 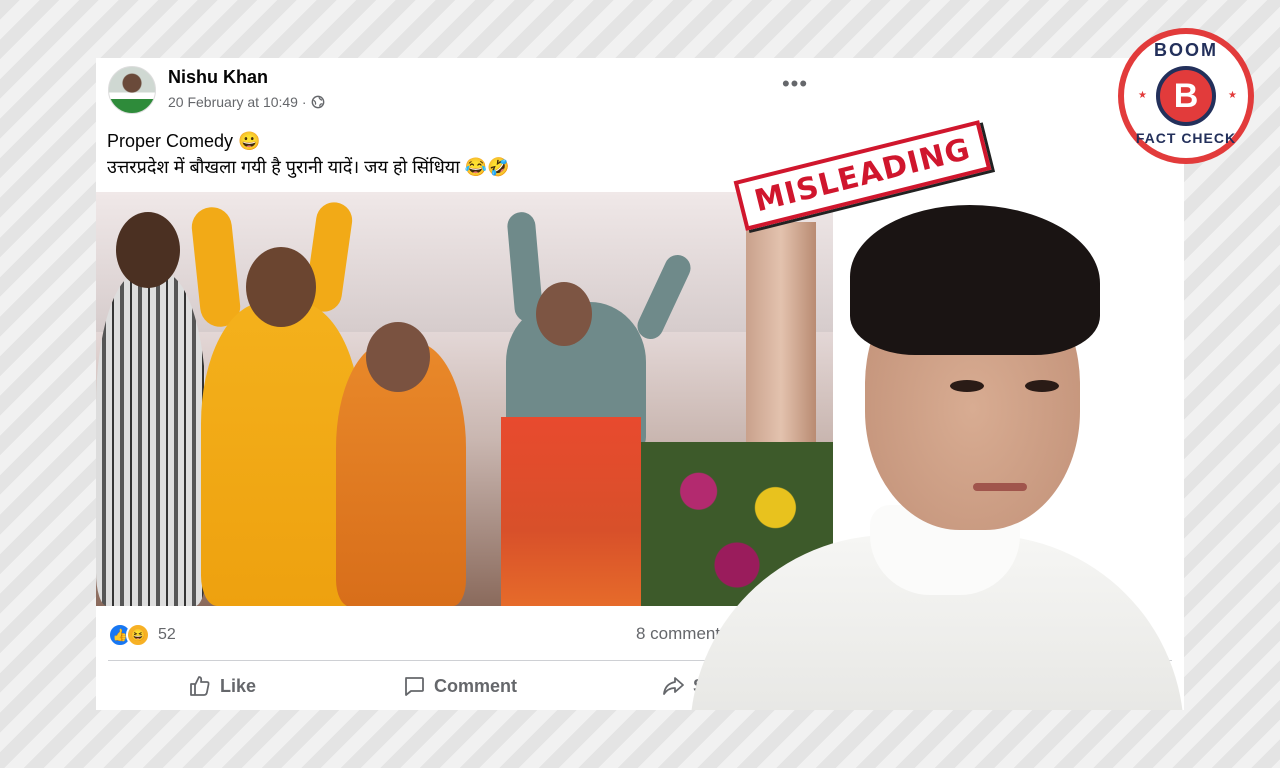 I want to click on boom-fact-check-badge: BOOM ★ ★ B FACT CHECK, so click(x=1186, y=96).